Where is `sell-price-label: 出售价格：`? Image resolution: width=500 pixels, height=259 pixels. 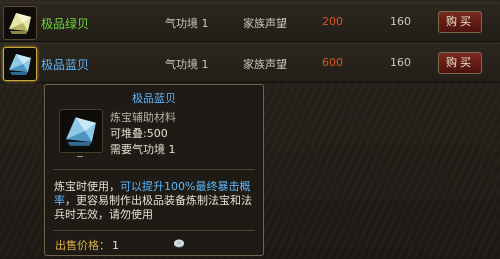
sell-price-label: 出售价格： is located at coordinates (82, 245).